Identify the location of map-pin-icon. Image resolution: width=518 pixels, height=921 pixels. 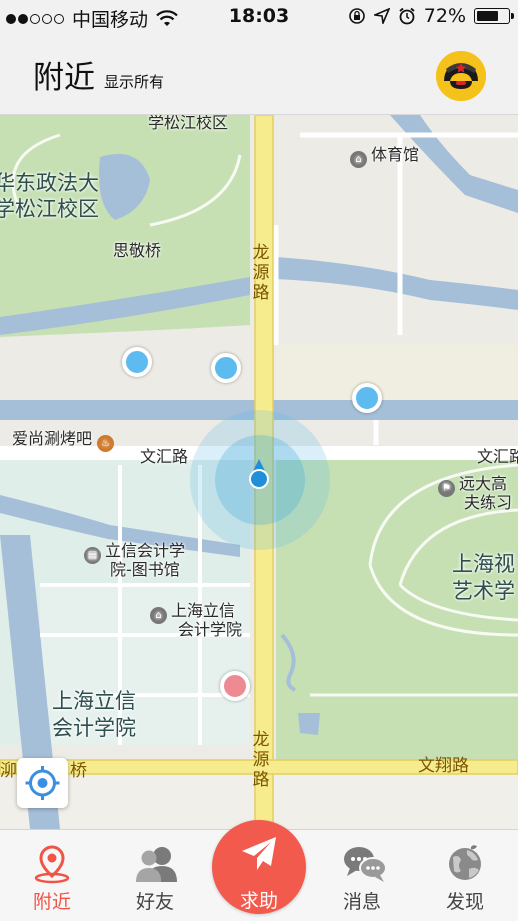
(52, 864).